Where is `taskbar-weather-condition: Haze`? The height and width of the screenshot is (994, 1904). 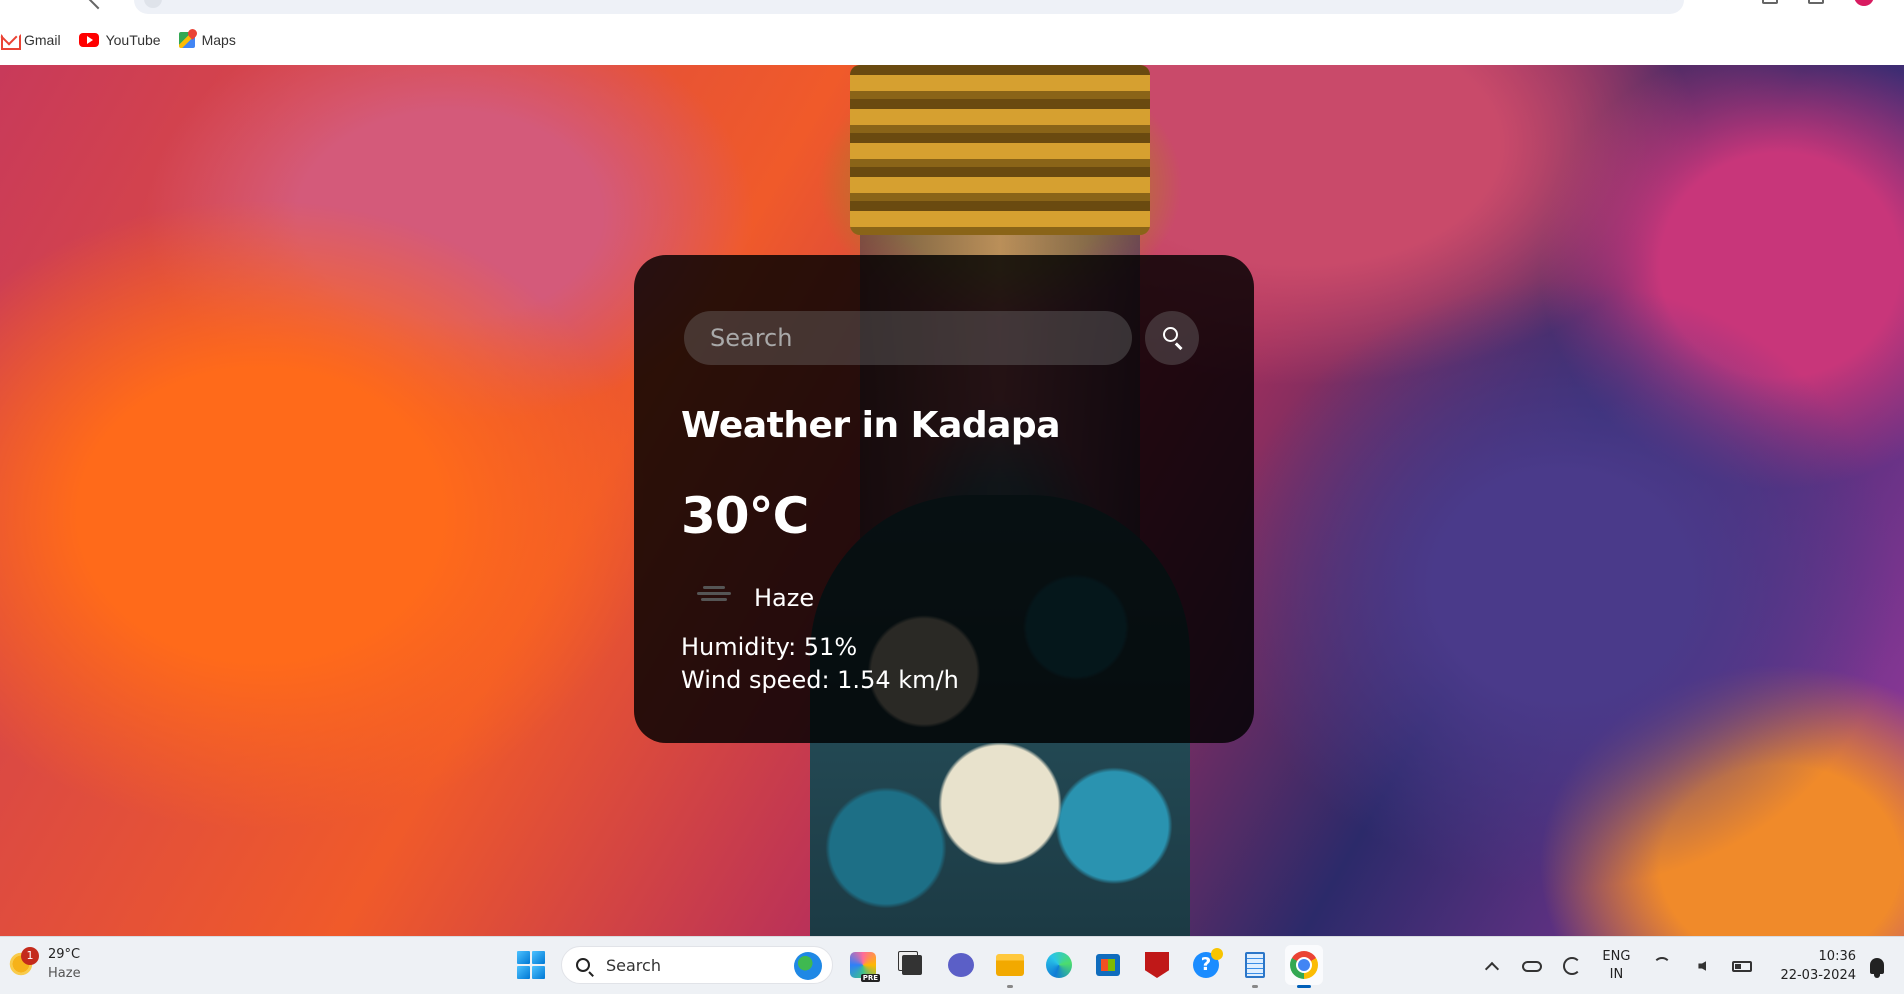 taskbar-weather-condition: Haze is located at coordinates (64, 973).